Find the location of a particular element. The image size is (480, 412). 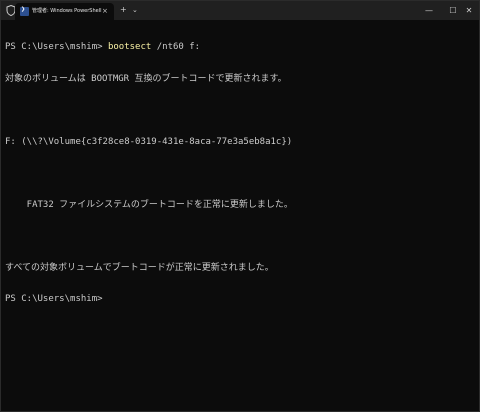

command-args: /nt60 f: is located at coordinates (176, 47).